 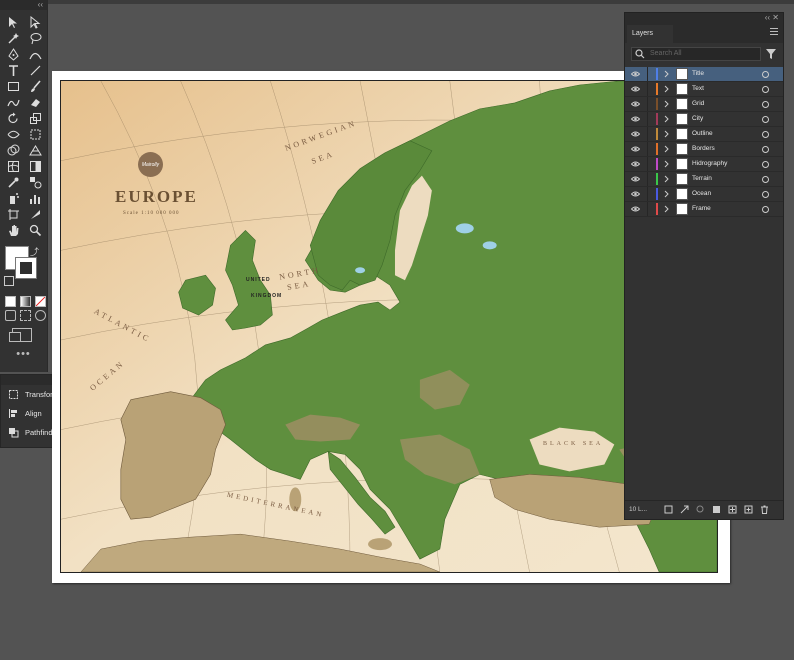 I want to click on eraser-tool, so click(x=35, y=102).